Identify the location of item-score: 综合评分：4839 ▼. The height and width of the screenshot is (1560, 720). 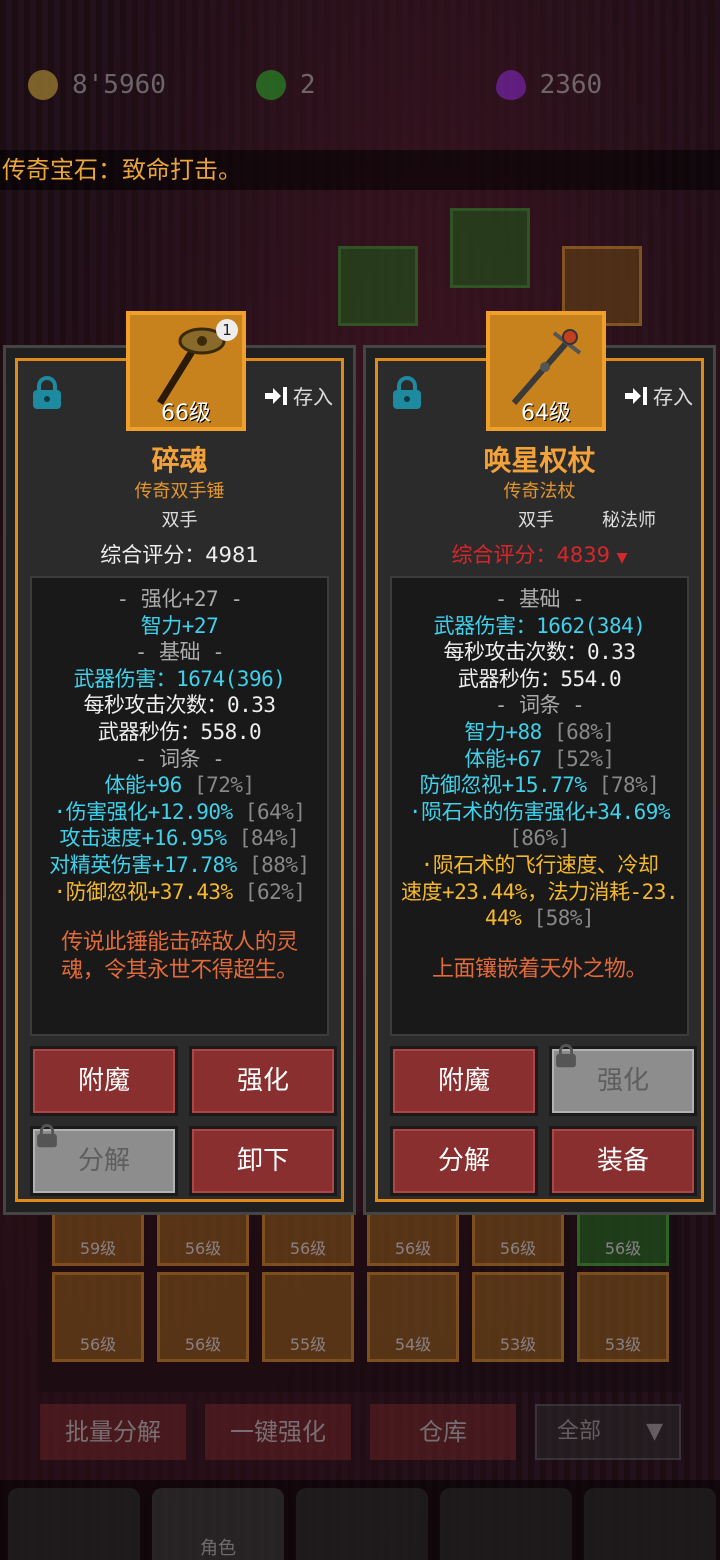
(539, 555).